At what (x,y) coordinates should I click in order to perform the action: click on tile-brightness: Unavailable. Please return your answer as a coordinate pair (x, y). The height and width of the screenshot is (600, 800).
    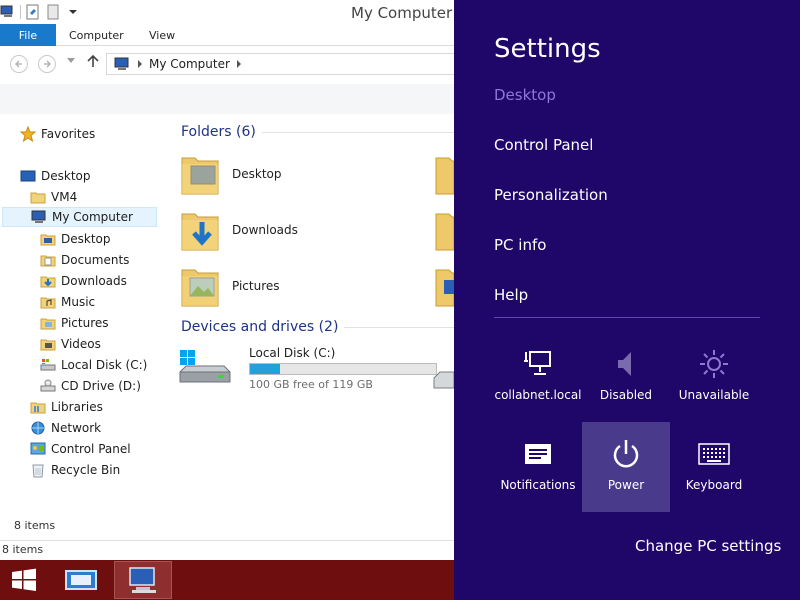
    Looking at the image, I should click on (714, 377).